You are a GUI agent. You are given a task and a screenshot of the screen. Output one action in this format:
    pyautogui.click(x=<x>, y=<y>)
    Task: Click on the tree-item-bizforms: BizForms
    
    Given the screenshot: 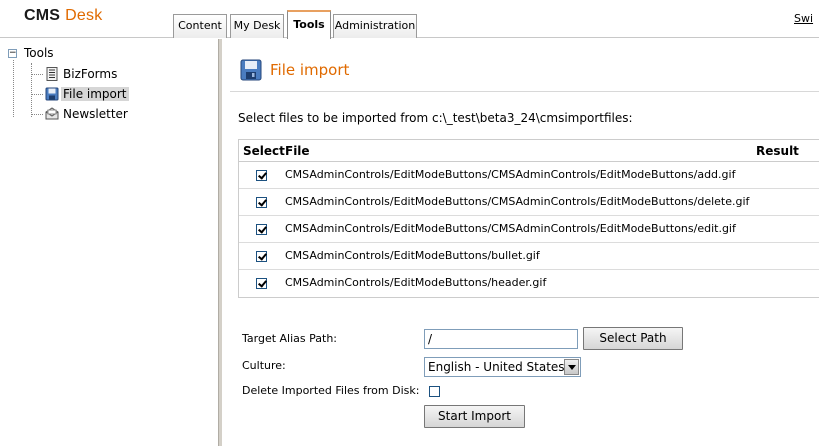 What is the action you would take?
    pyautogui.click(x=90, y=74)
    